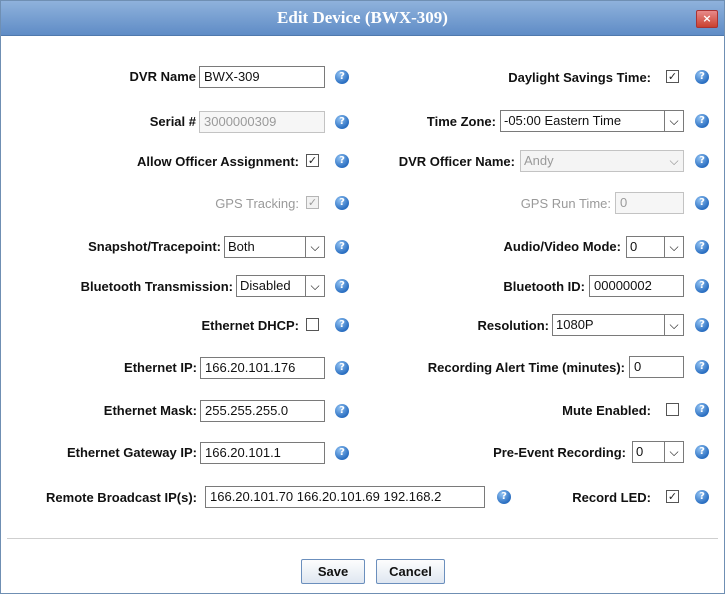 The image size is (725, 594). Describe the element at coordinates (241, 246) in the screenshot. I see `snapshot-value: Both` at that location.